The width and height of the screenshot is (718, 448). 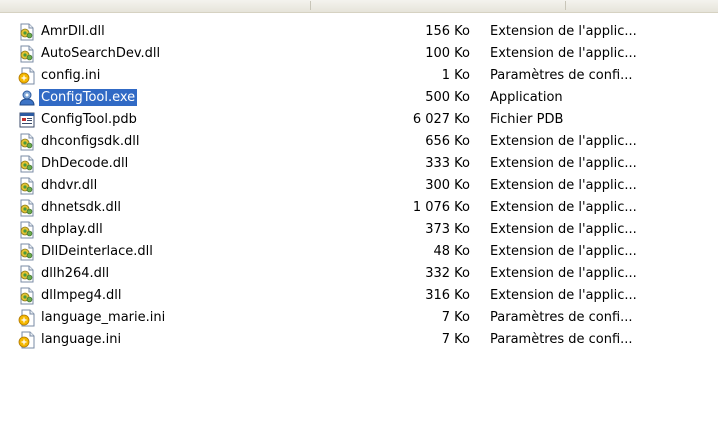 I want to click on file-name: dhplay.dll, so click(x=72, y=229).